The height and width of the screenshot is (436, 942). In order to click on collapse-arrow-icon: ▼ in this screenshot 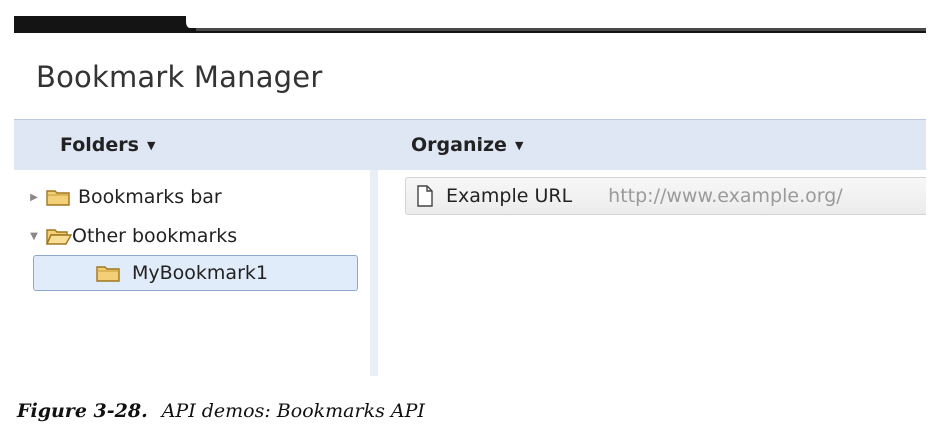, I will do `click(34, 236)`.